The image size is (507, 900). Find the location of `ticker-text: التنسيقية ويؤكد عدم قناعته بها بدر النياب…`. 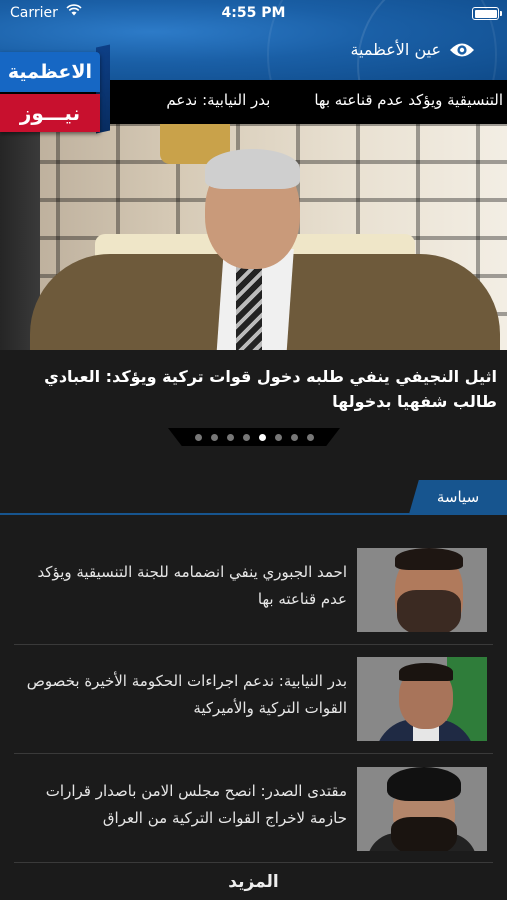

ticker-text: التنسيقية ويؤكد عدم قناعته بها بدر النياب… is located at coordinates (334, 100).